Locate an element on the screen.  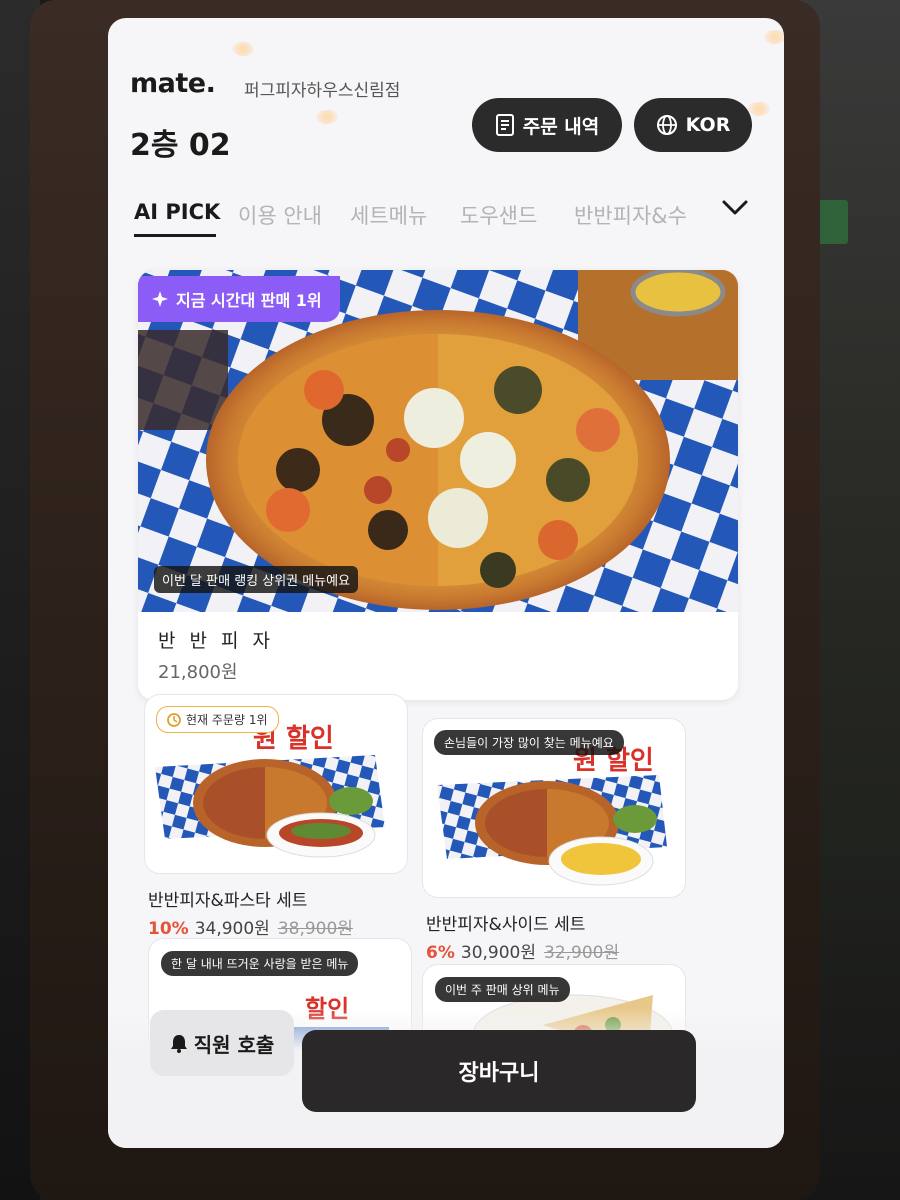
sale-price: 34,900원 is located at coordinates (232, 929).